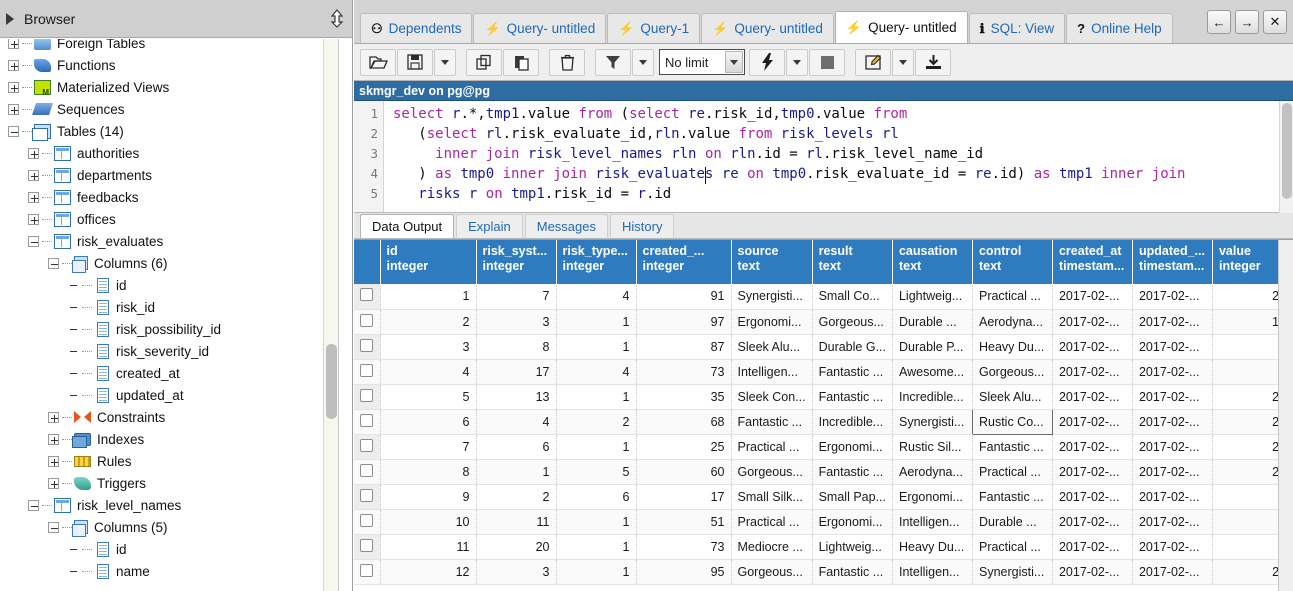 The image size is (1293, 591). I want to click on tab-dependents: ⚇ Dependents, so click(416, 28).